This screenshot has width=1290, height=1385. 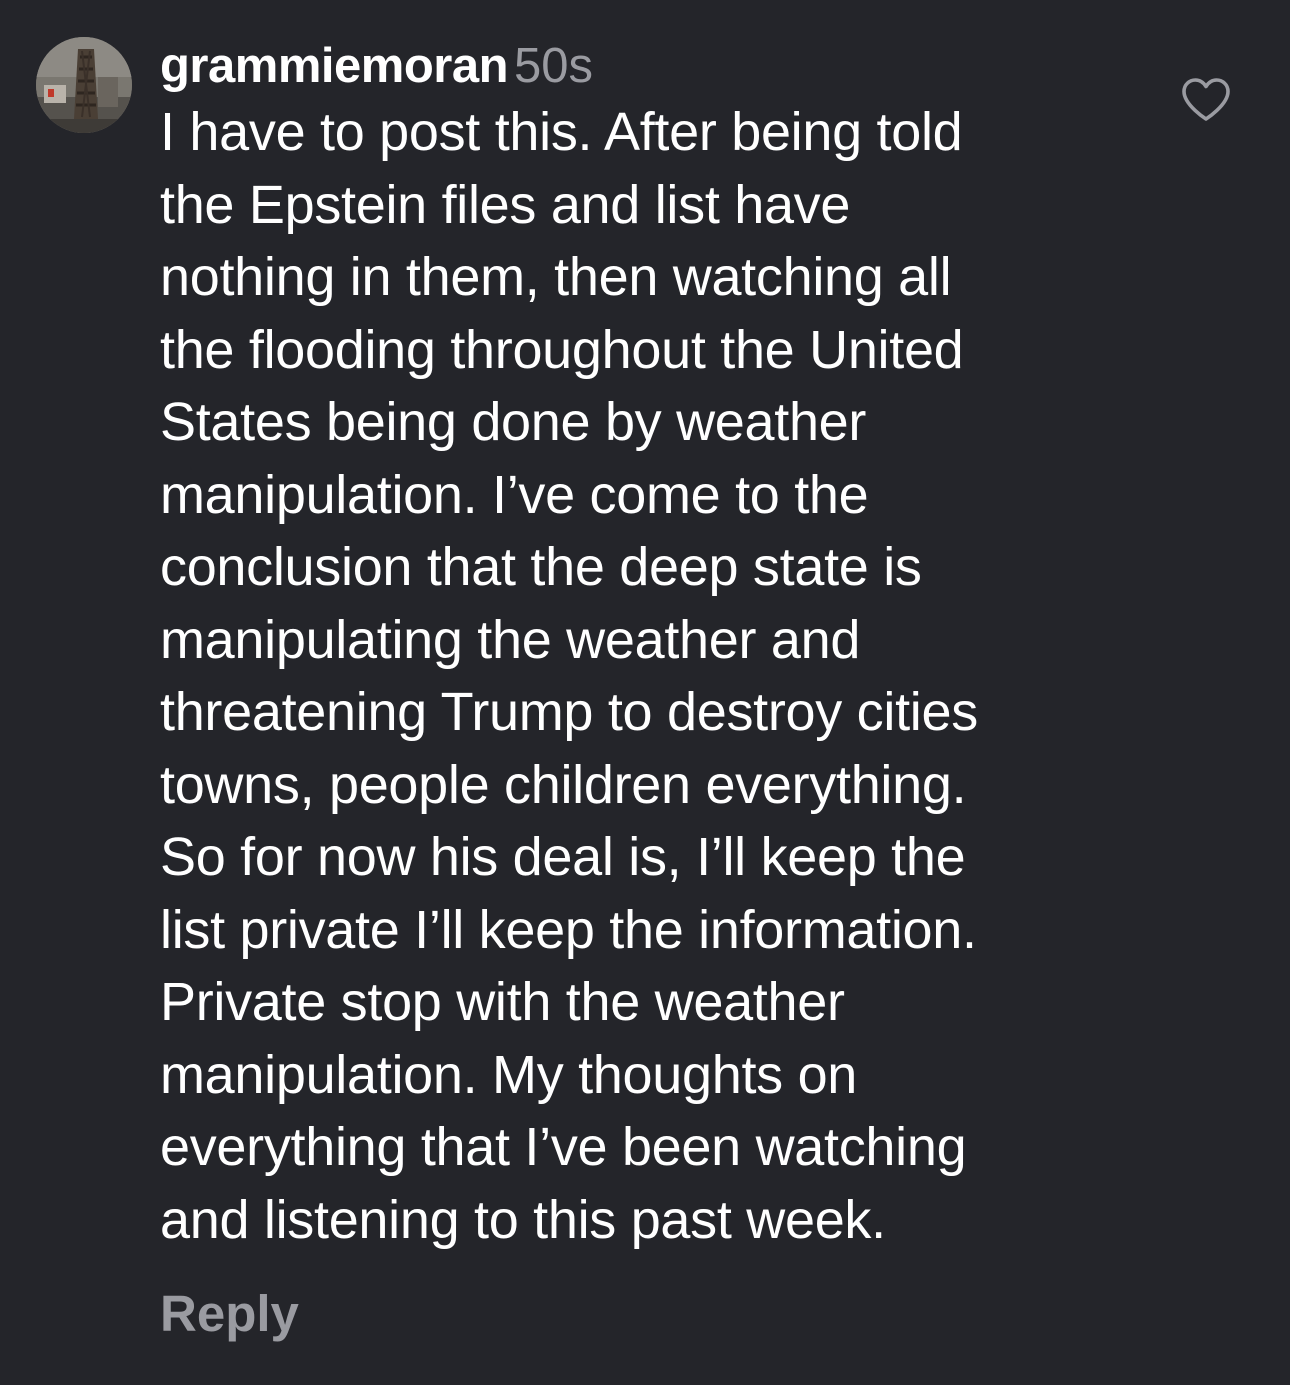 What do you see at coordinates (509, 1074) in the screenshot?
I see `comment-text-line: manipulation. My thoughts on` at bounding box center [509, 1074].